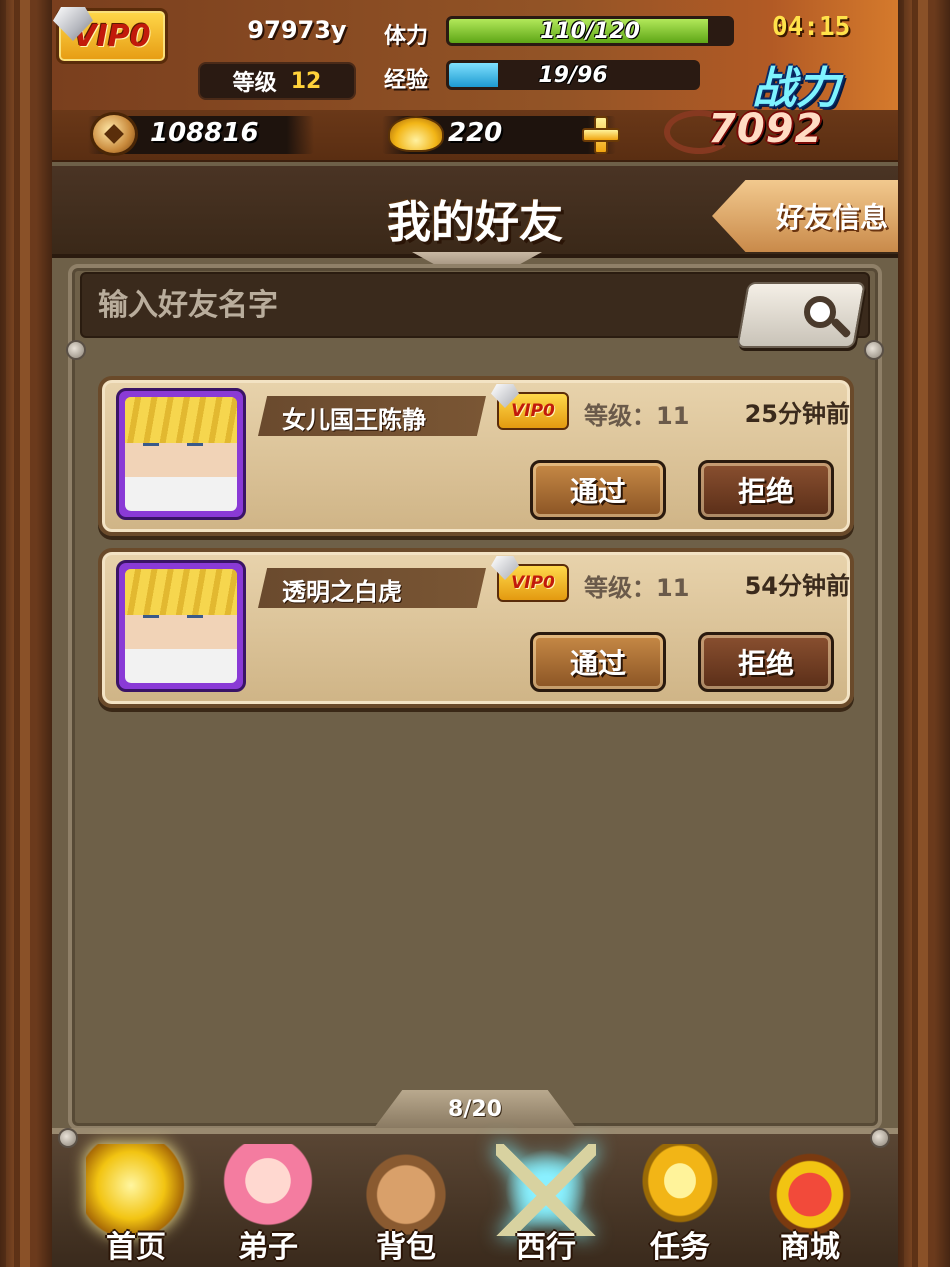 The width and height of the screenshot is (950, 1267). I want to click on page-count: 8/20, so click(475, 1109).